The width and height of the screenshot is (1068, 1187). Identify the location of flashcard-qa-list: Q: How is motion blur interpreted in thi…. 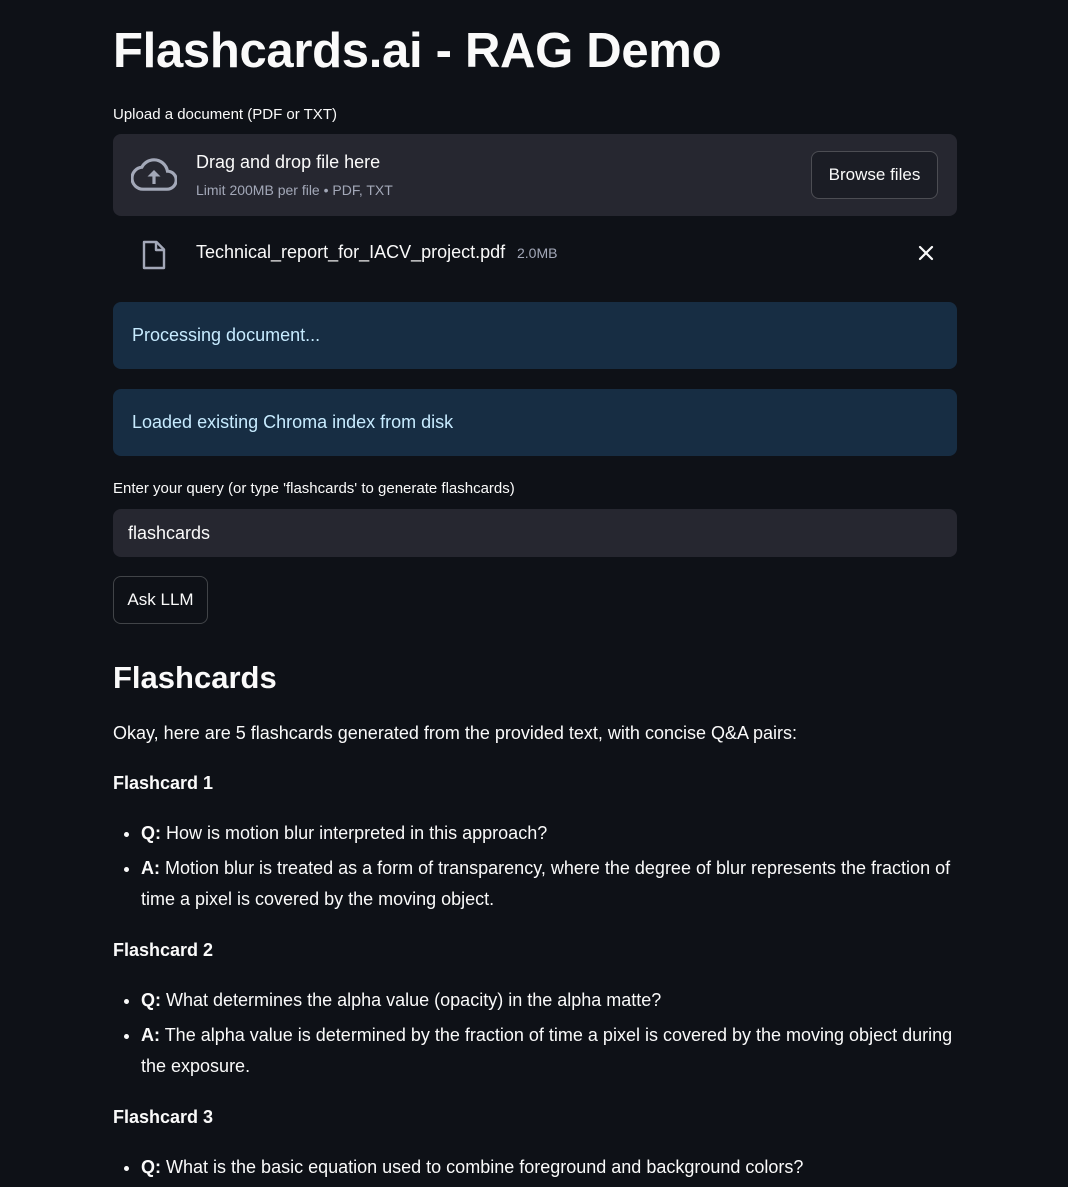
(535, 868).